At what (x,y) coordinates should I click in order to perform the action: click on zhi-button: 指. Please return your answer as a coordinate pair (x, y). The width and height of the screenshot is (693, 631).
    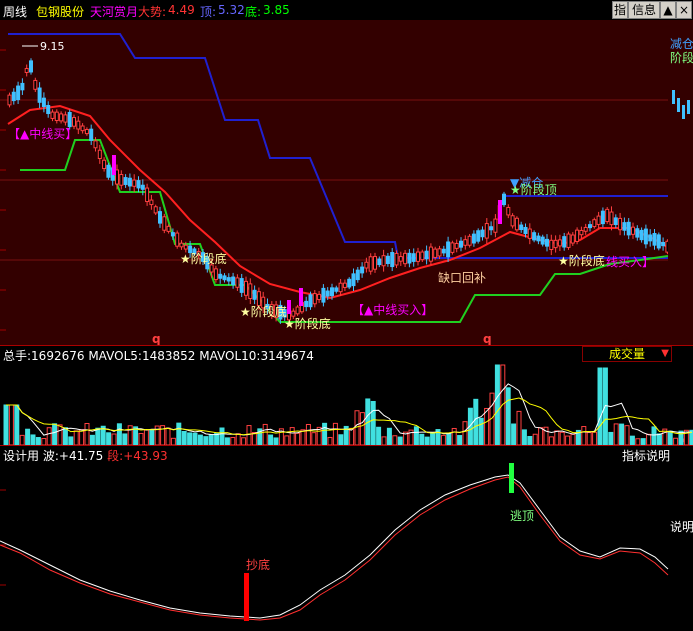
    Looking at the image, I should click on (620, 10).